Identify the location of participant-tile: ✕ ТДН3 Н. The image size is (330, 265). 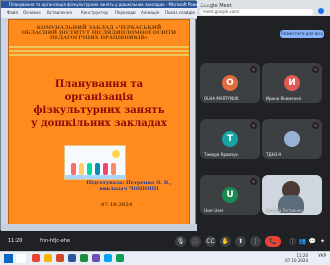
(292, 139).